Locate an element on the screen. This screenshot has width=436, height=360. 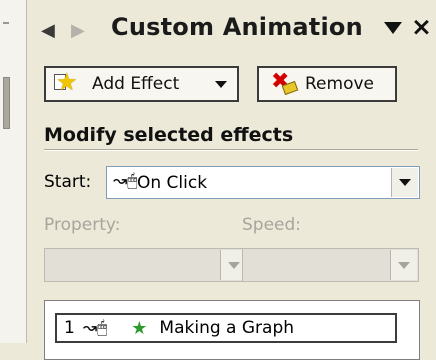
effect-star-icon: ★ is located at coordinates (139, 328).